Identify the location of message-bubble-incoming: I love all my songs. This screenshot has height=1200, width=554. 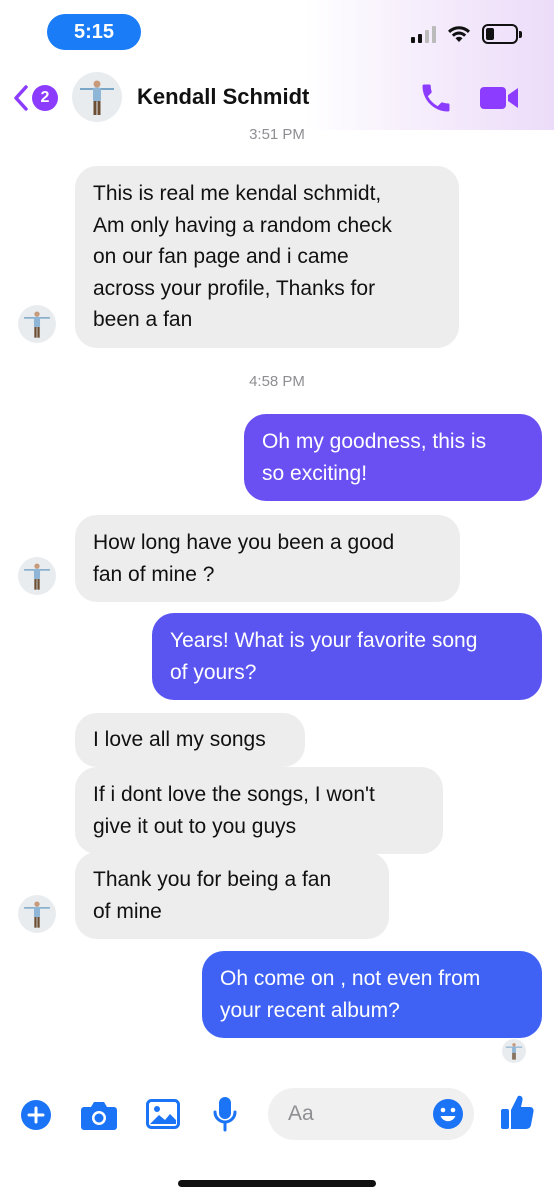
(190, 740).